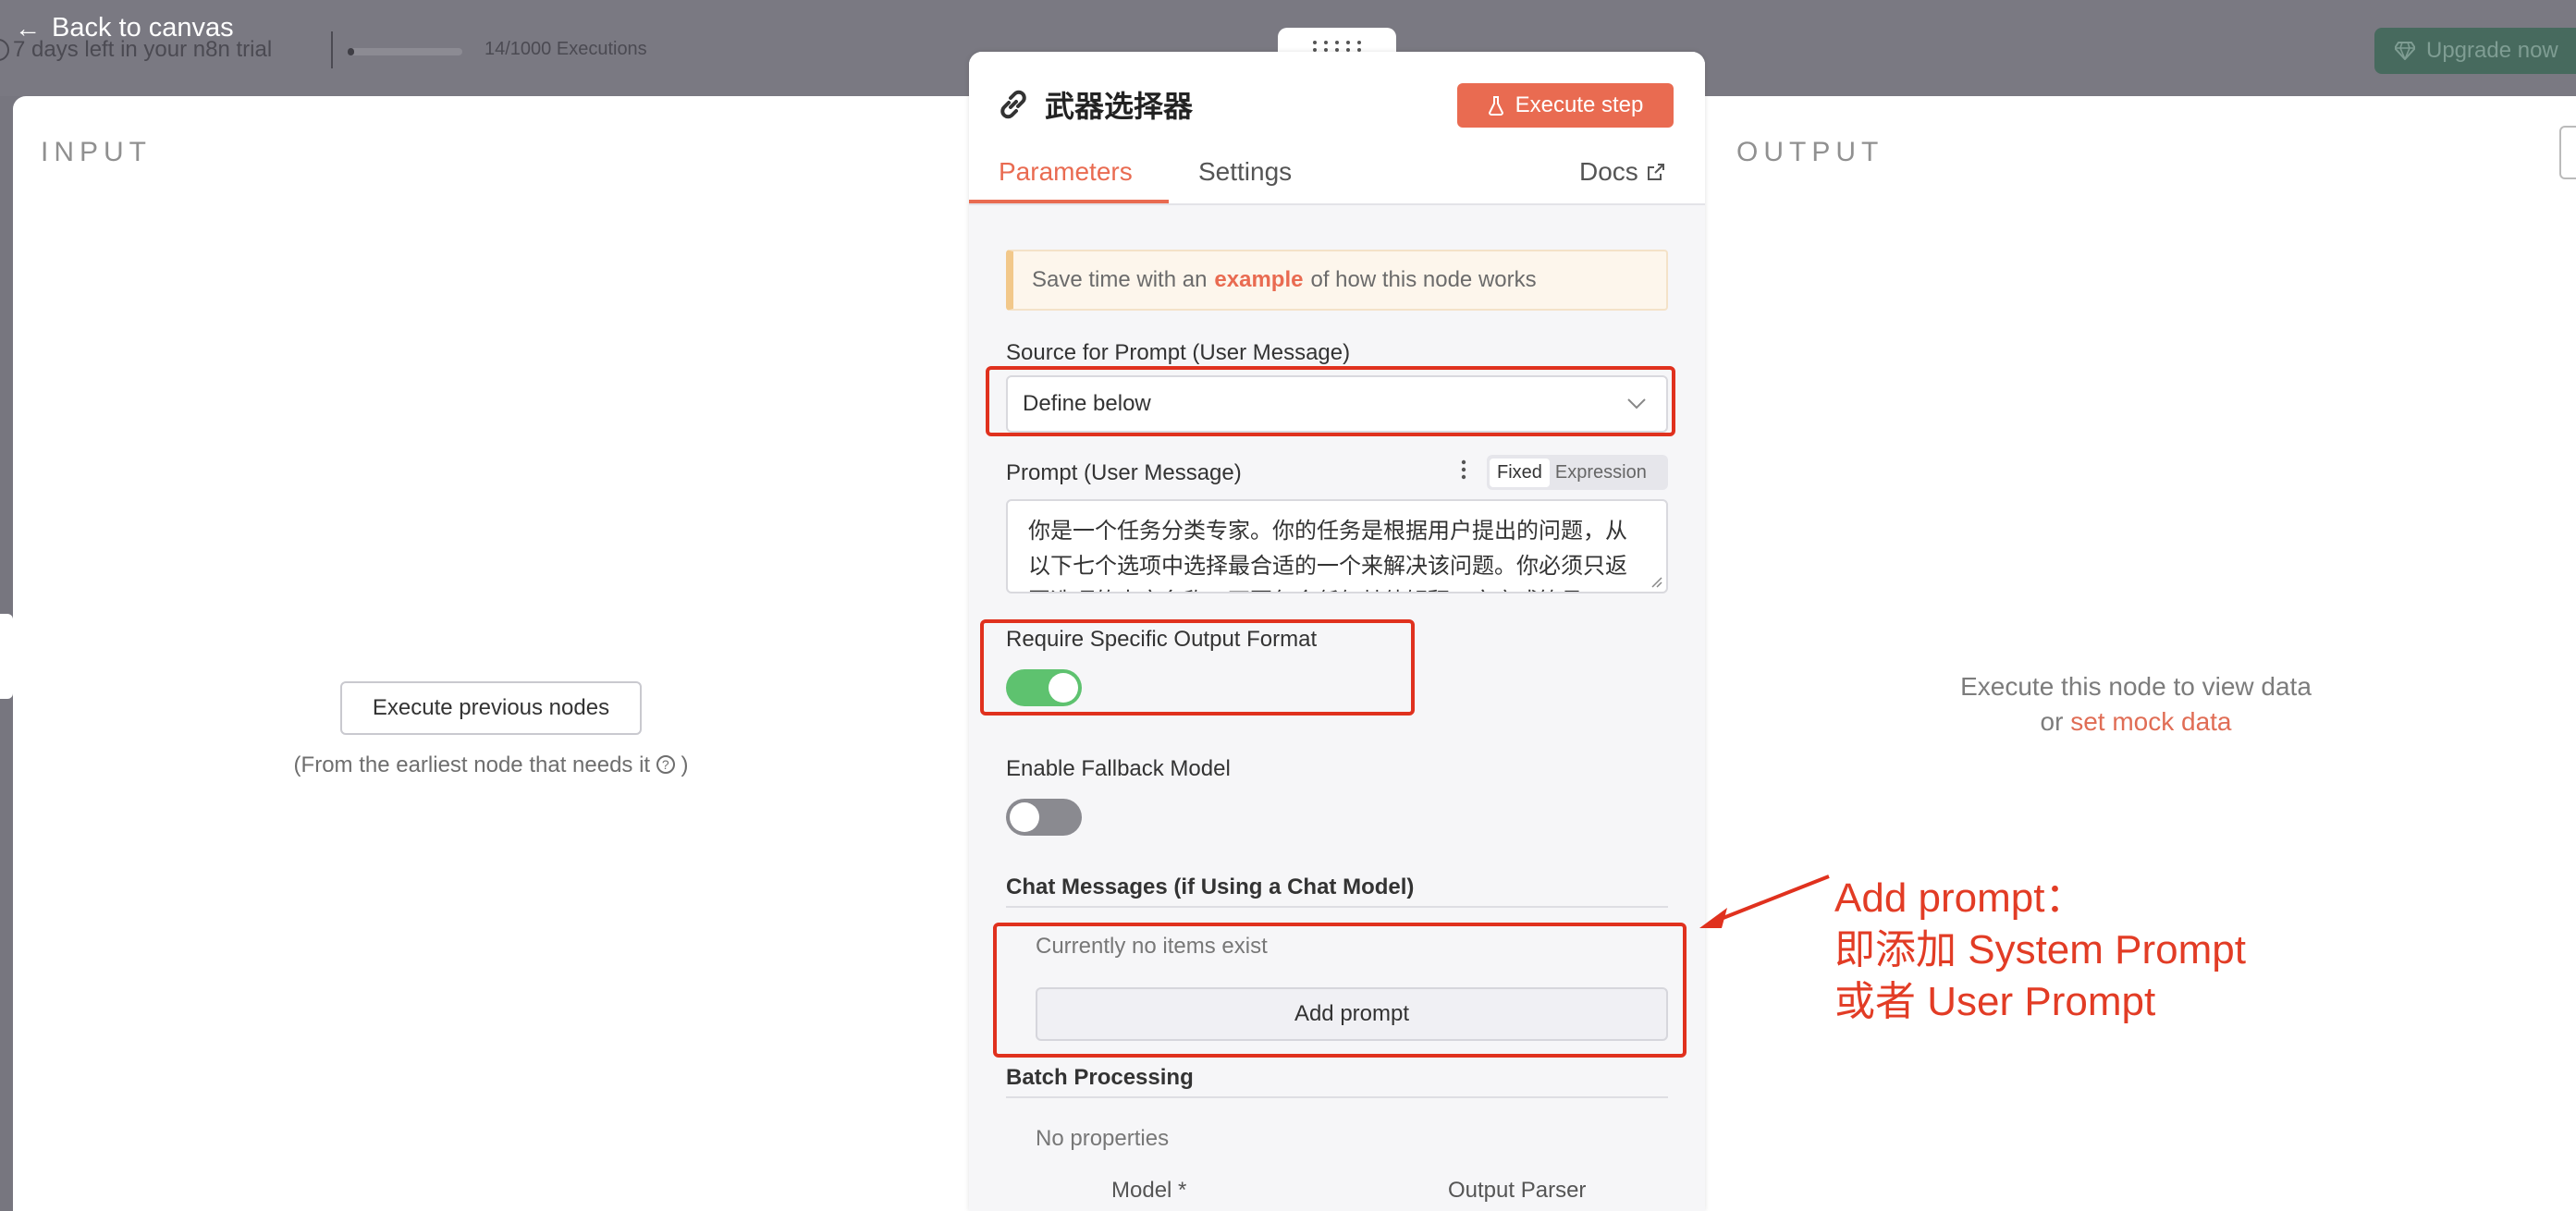 The width and height of the screenshot is (2576, 1211). Describe the element at coordinates (685, 764) in the screenshot. I see `earliest-node-close: )` at that location.